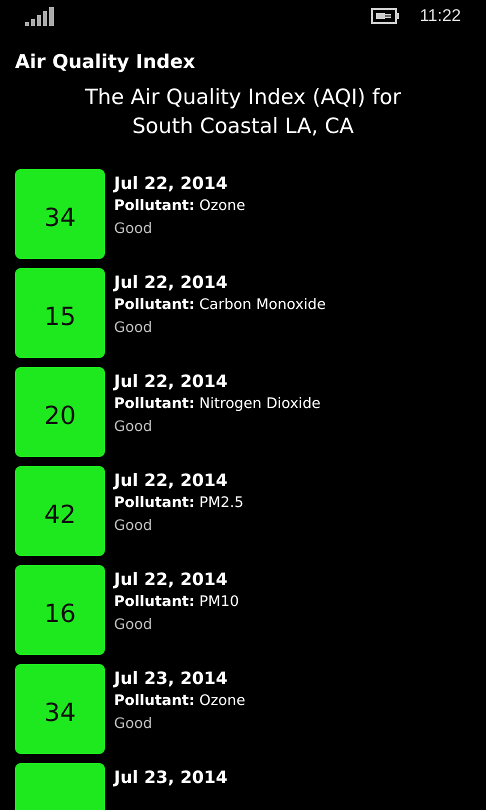  I want to click on pollutant-text: Pollutant: Nitrogen Dioxide, so click(217, 404).